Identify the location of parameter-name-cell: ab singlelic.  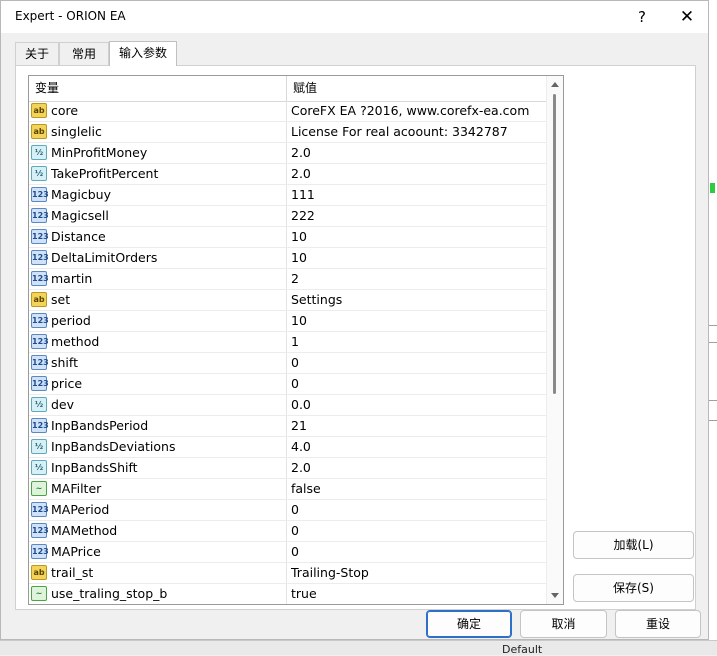
(158, 132).